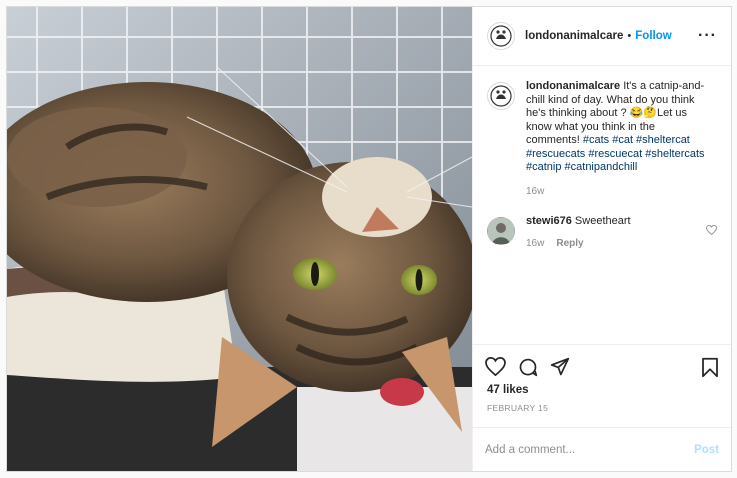 This screenshot has width=737, height=478. I want to click on caption-age: 16w, so click(535, 191).